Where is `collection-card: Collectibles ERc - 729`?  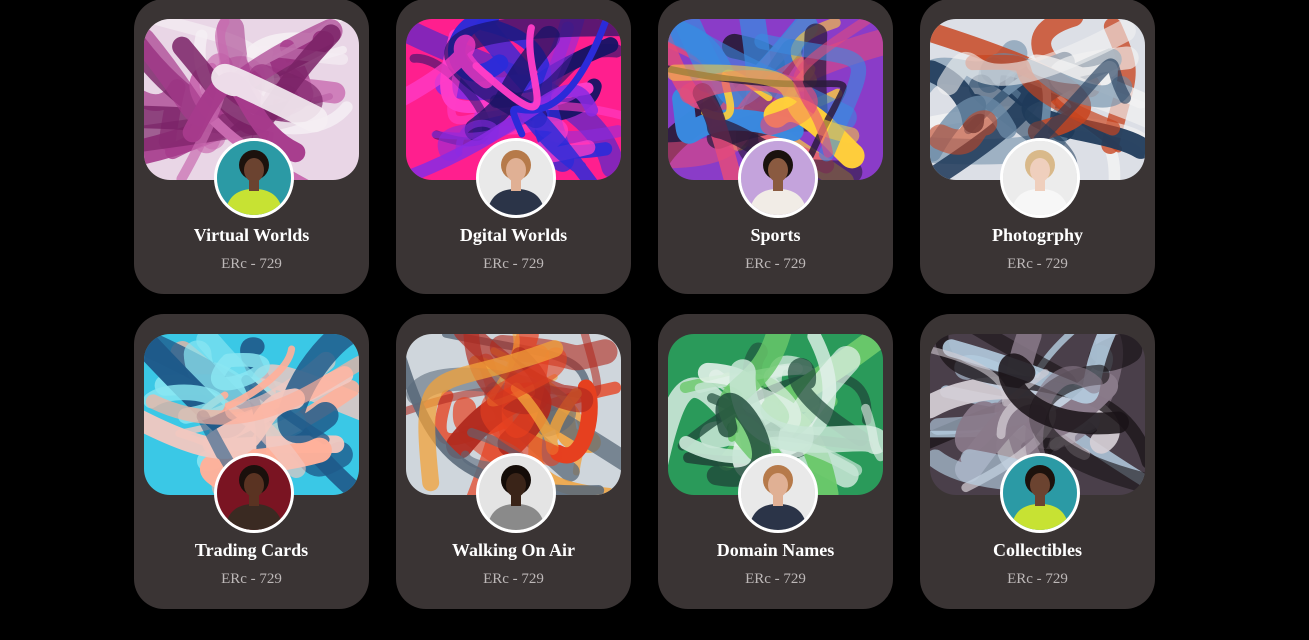
collection-card: Collectibles ERc - 729 is located at coordinates (1037, 461).